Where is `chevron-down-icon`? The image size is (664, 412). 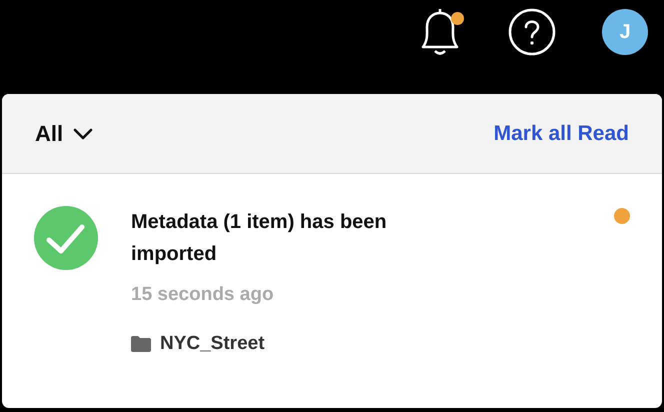
chevron-down-icon is located at coordinates (83, 134).